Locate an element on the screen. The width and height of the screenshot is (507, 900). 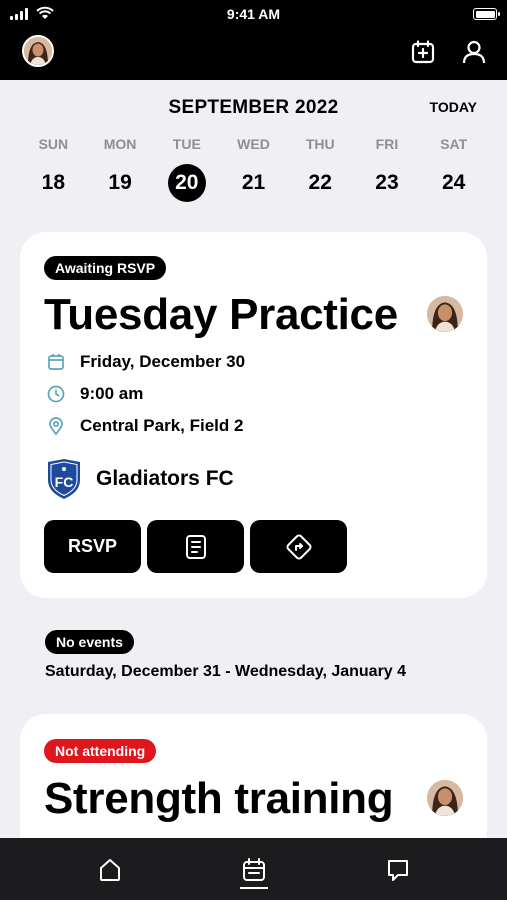
calendar-plus-icon is located at coordinates (423, 52).